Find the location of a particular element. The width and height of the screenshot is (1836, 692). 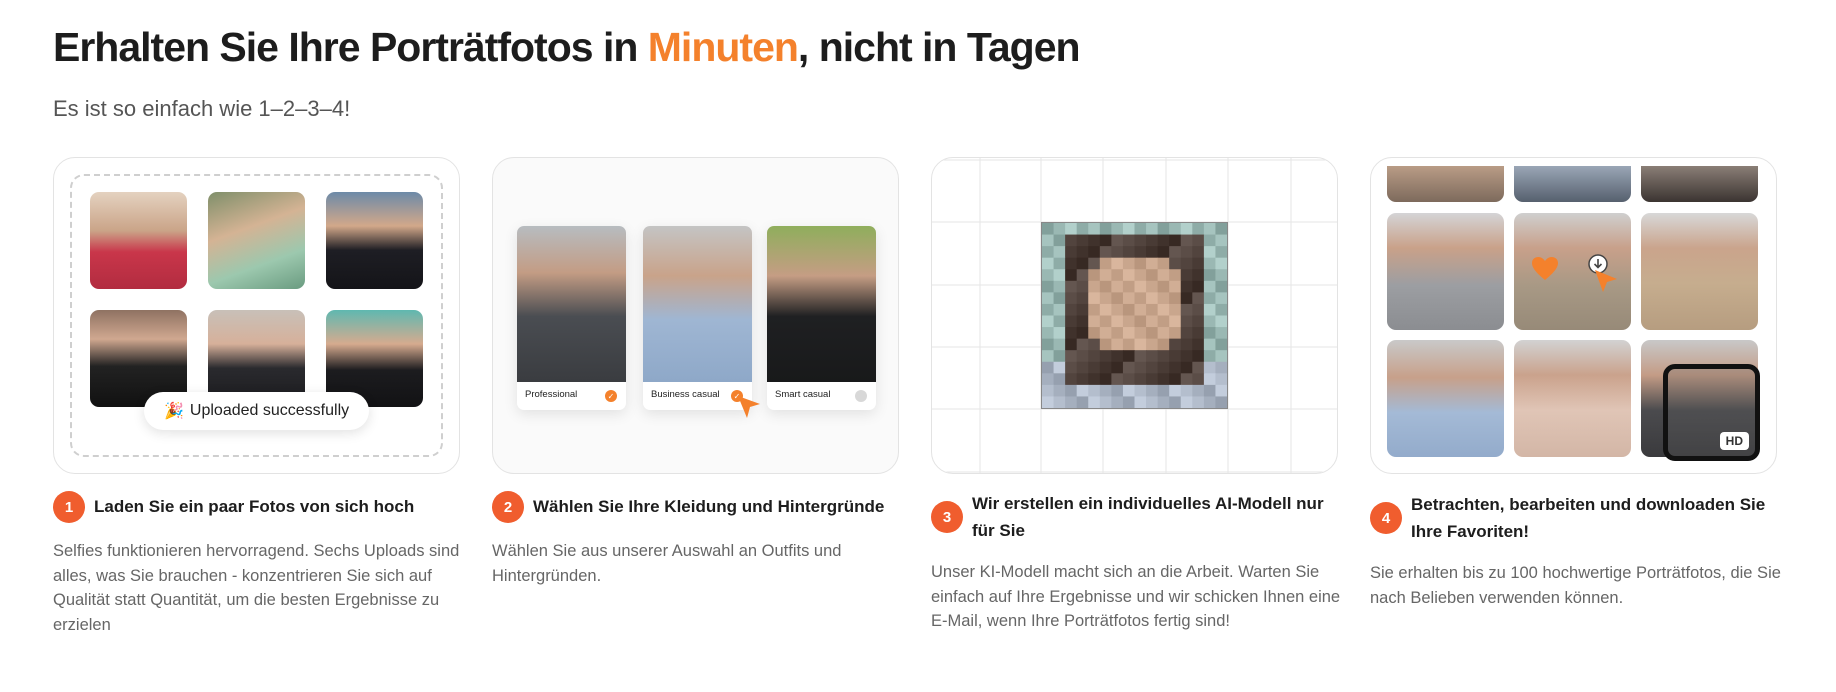

step-title: Laden Sie ein paar Fotos von sich hoch is located at coordinates (254, 506).